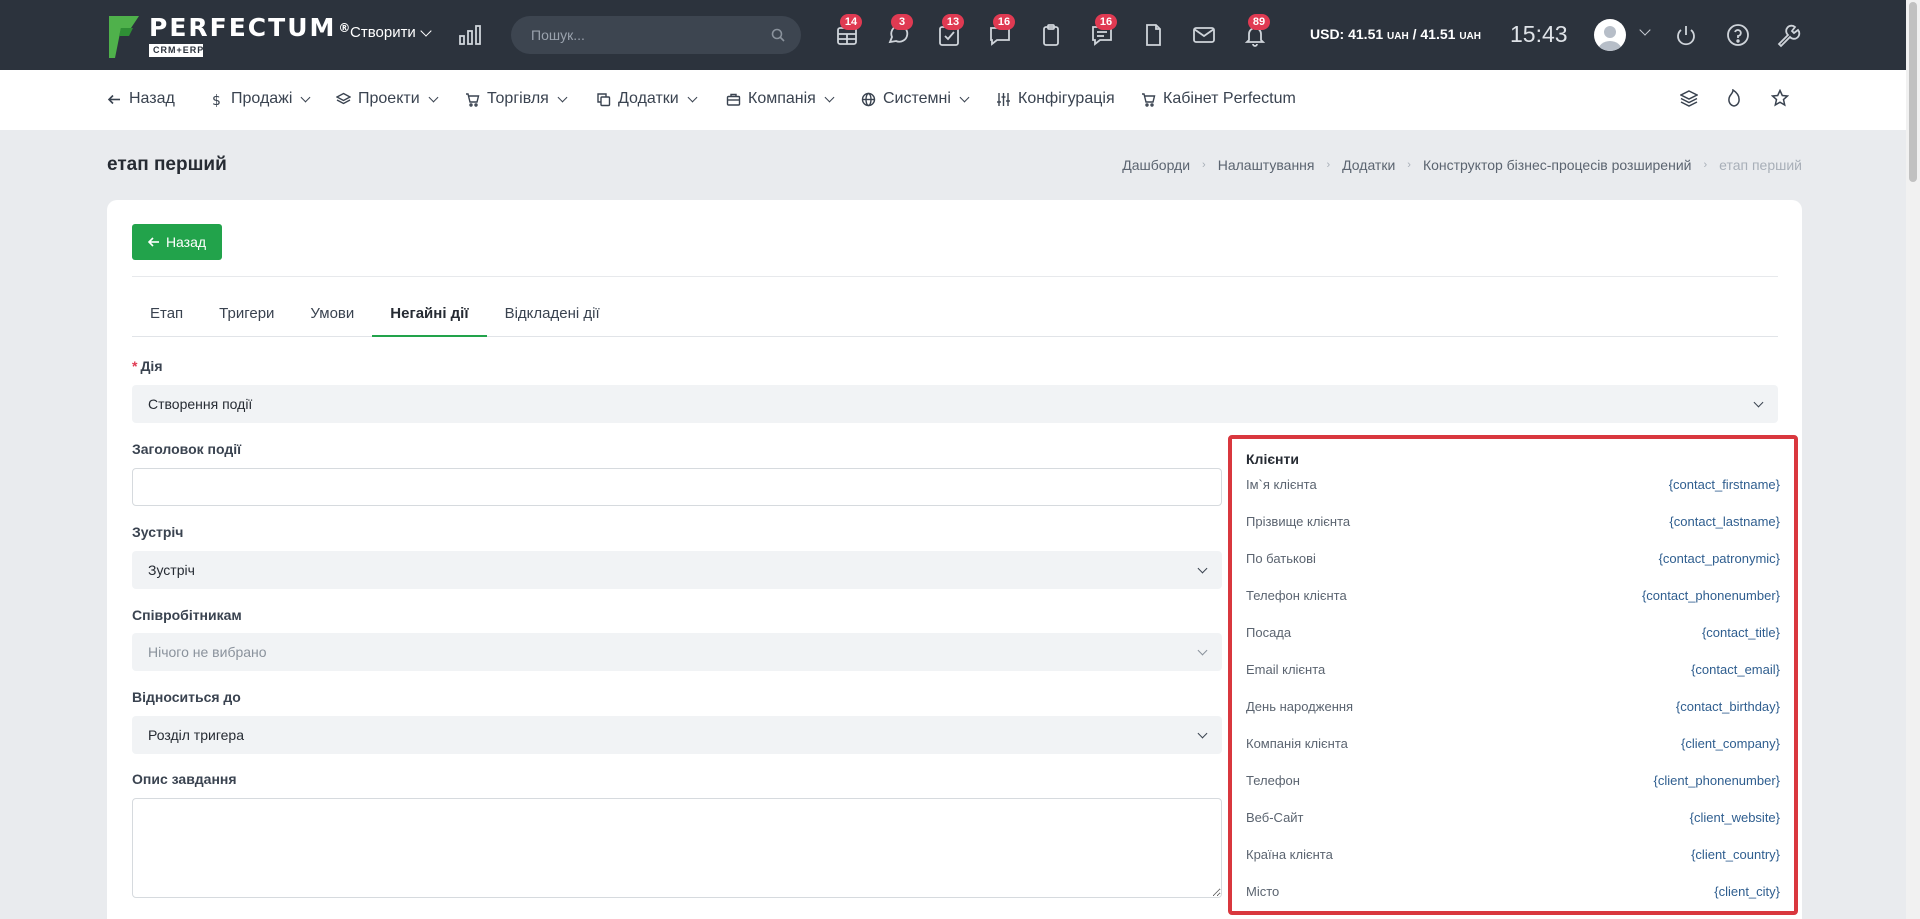 Image resolution: width=1920 pixels, height=919 pixels. Describe the element at coordinates (246, 320) in the screenshot. I see `tab-triggers: Тригери` at that location.